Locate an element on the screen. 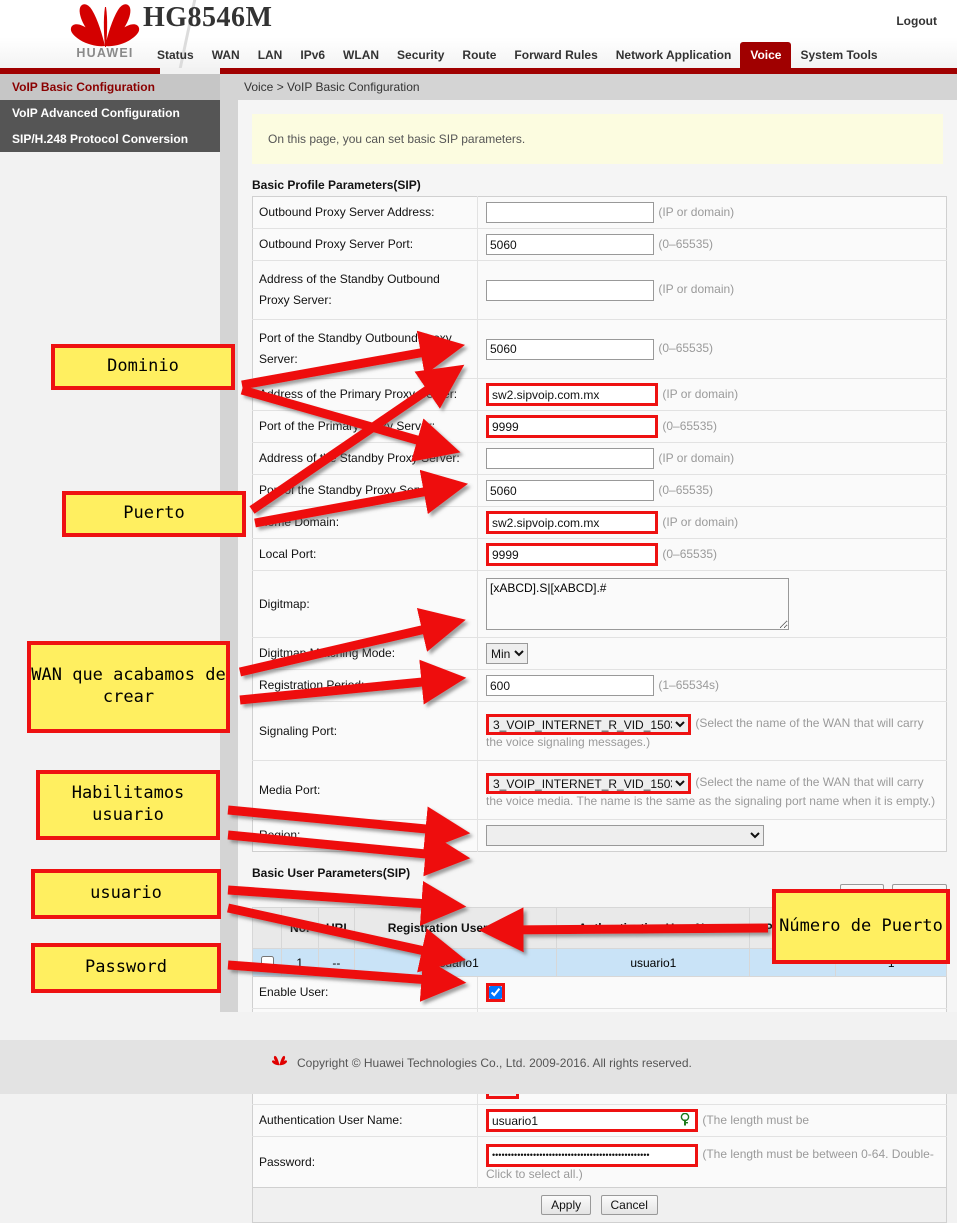 The image size is (957, 1223). row-registration-user-name: usuario1 is located at coordinates (456, 962).